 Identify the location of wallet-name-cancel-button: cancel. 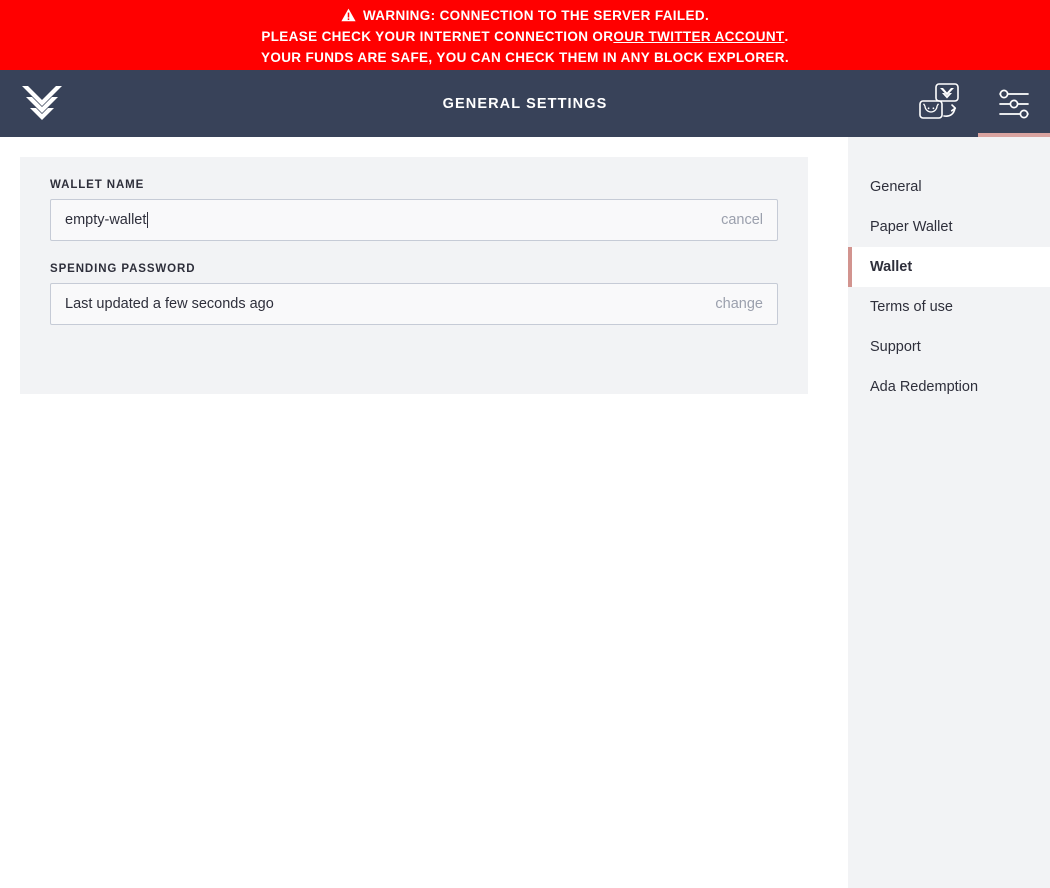
(742, 220).